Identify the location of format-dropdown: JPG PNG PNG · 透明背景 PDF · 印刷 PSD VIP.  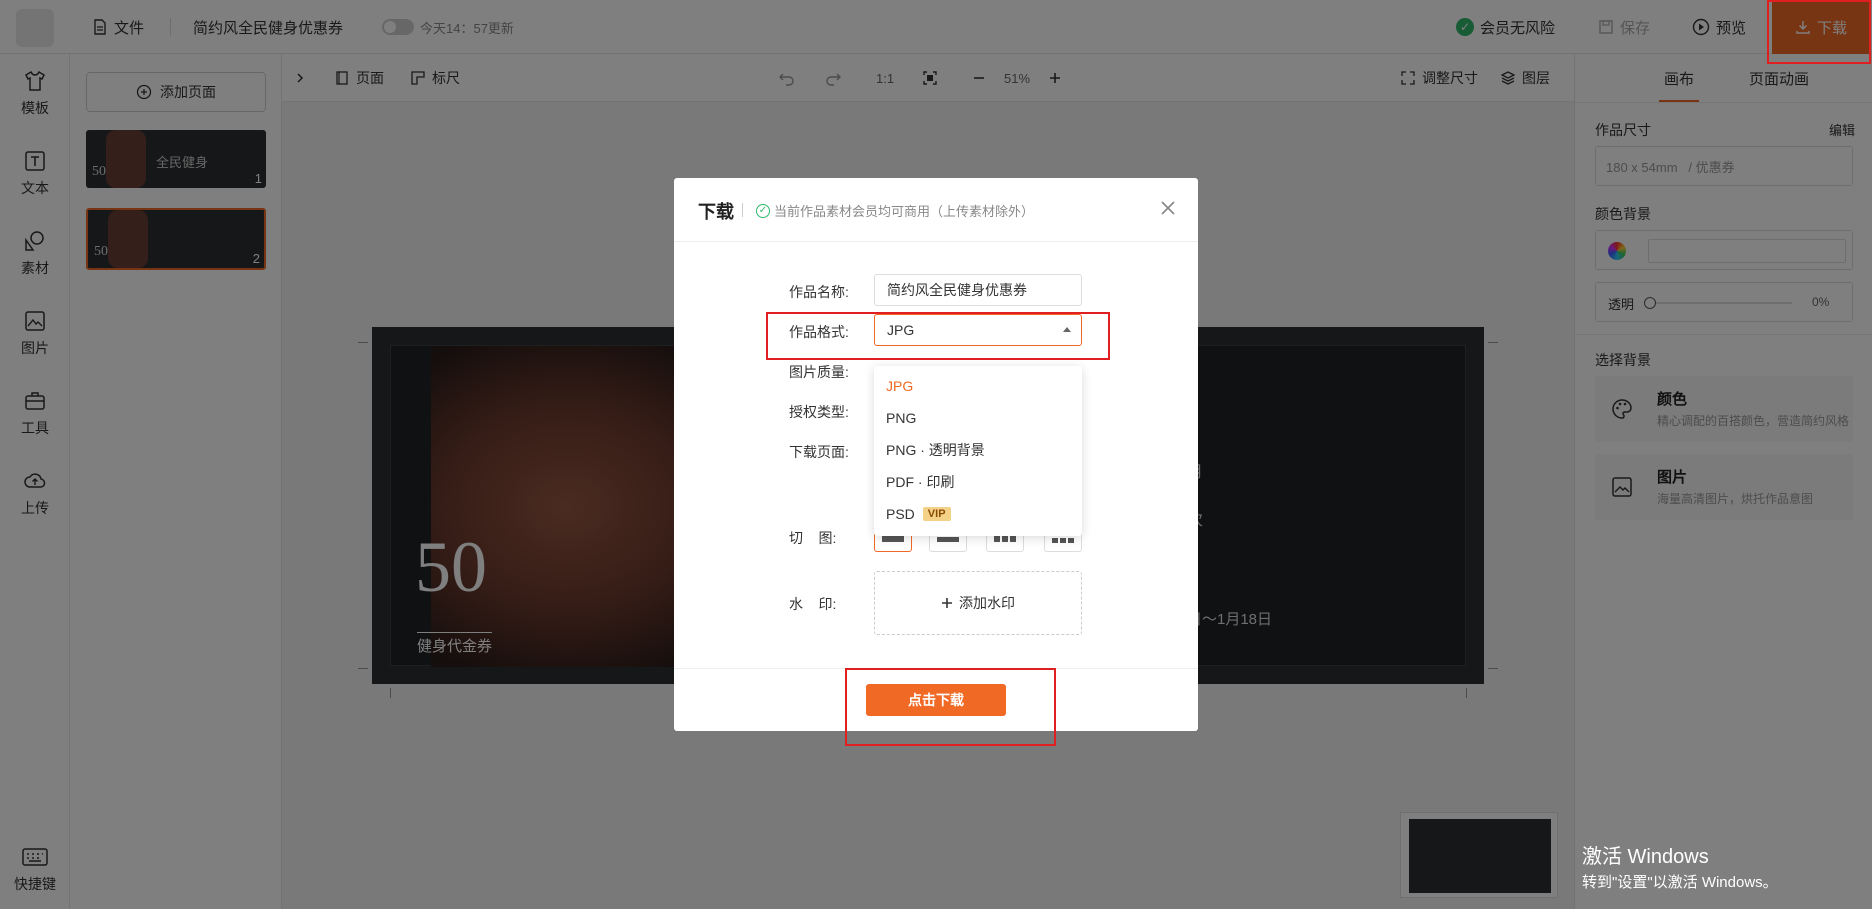
(978, 451).